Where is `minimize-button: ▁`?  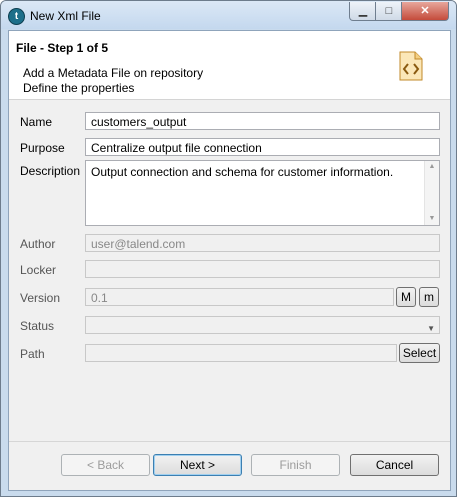
minimize-button: ▁ is located at coordinates (363, 11).